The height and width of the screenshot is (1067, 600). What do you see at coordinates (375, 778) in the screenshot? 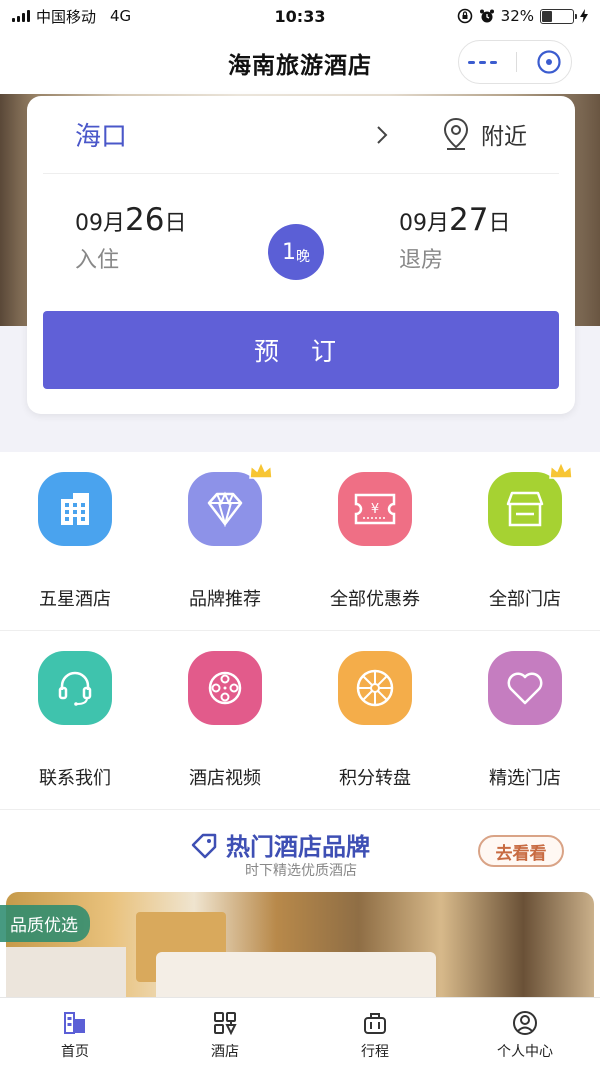
I see `grid-label: 积分转盘` at bounding box center [375, 778].